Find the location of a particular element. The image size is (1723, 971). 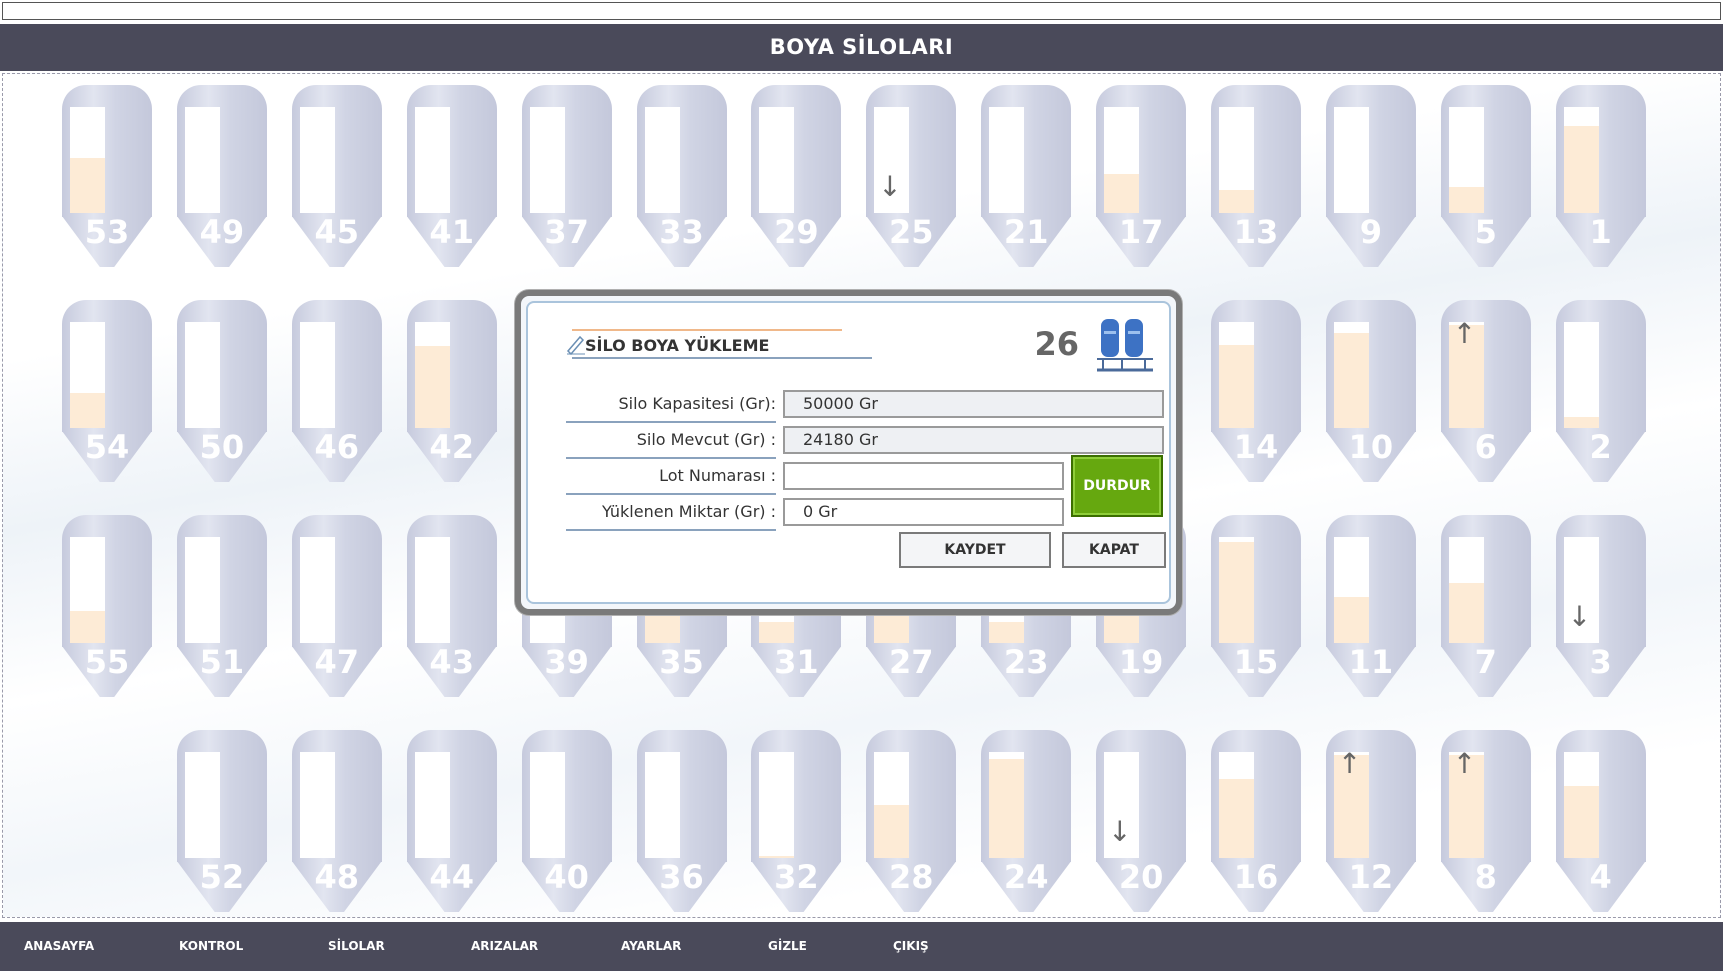

lot-number-input is located at coordinates (923, 476).